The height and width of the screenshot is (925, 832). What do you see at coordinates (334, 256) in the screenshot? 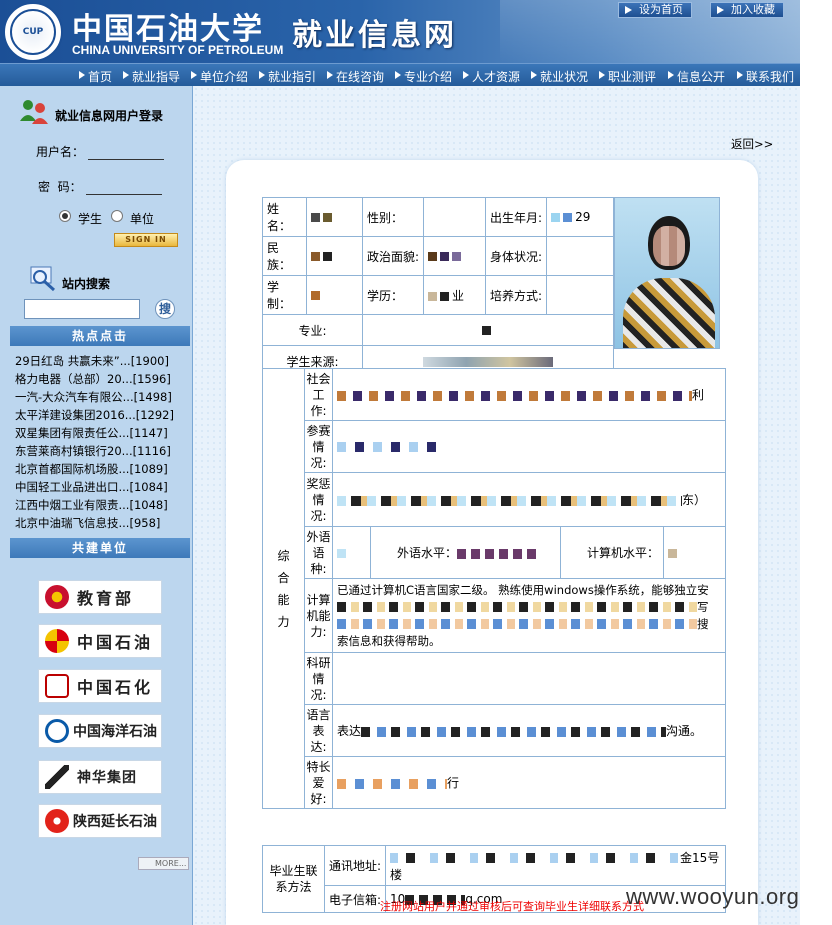
I see `nation-value` at bounding box center [334, 256].